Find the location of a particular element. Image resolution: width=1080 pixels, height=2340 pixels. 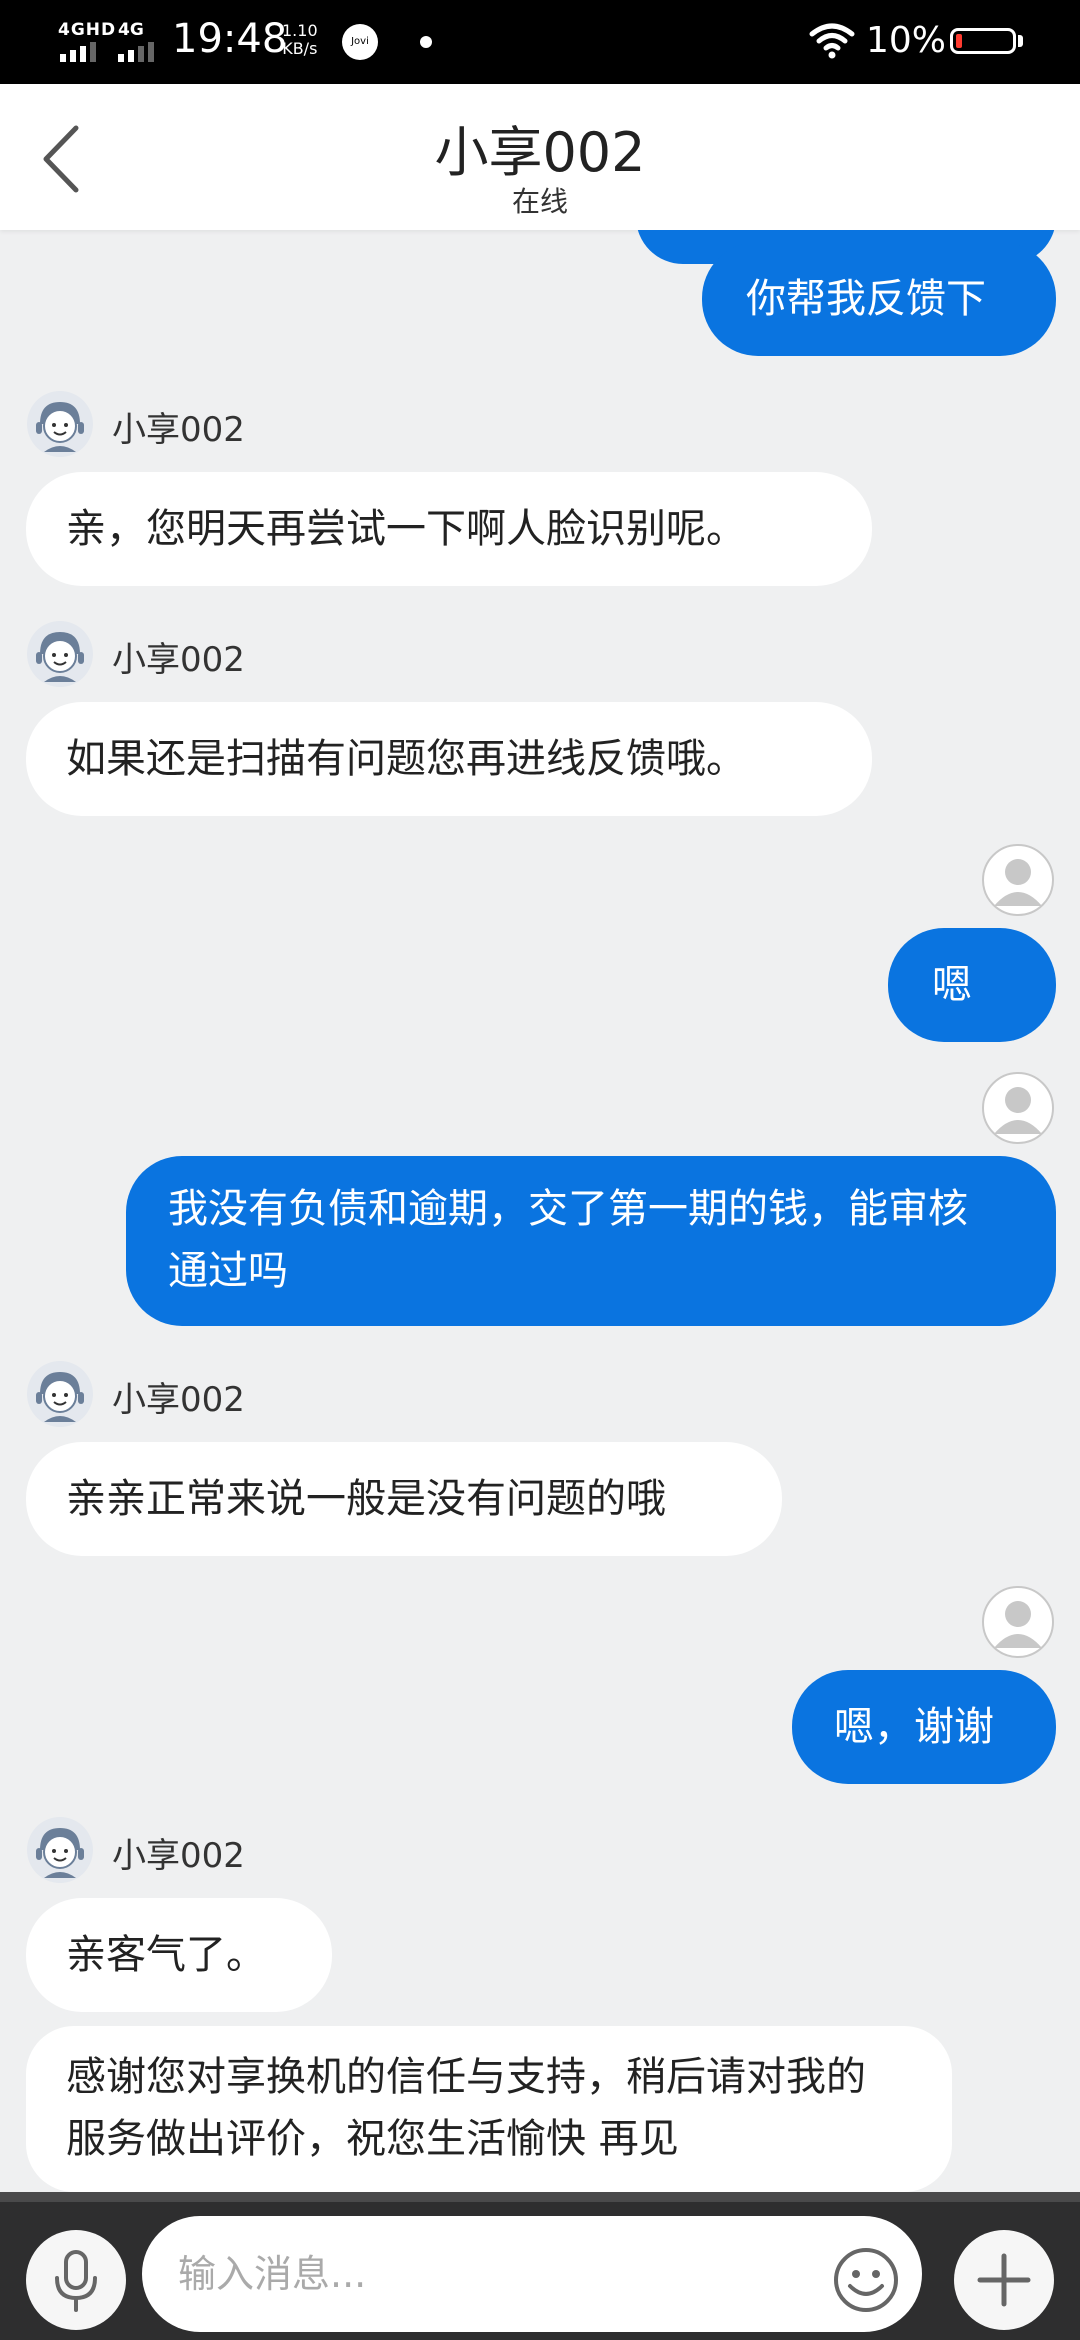

message-bubble-incoming: 如果还是扫描有问题您再进线反馈哦。 is located at coordinates (449, 759).